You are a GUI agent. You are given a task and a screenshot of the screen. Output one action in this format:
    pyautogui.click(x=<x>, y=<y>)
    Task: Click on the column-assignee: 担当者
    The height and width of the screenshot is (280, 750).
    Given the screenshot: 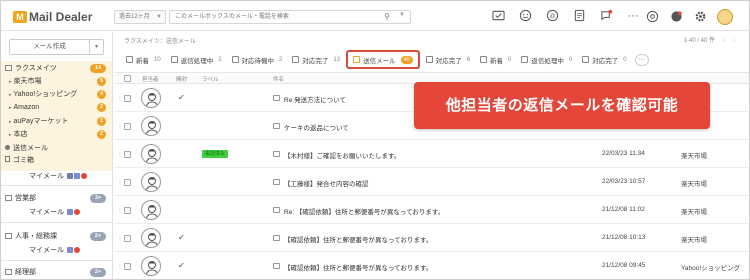 What is the action you would take?
    pyautogui.click(x=150, y=79)
    